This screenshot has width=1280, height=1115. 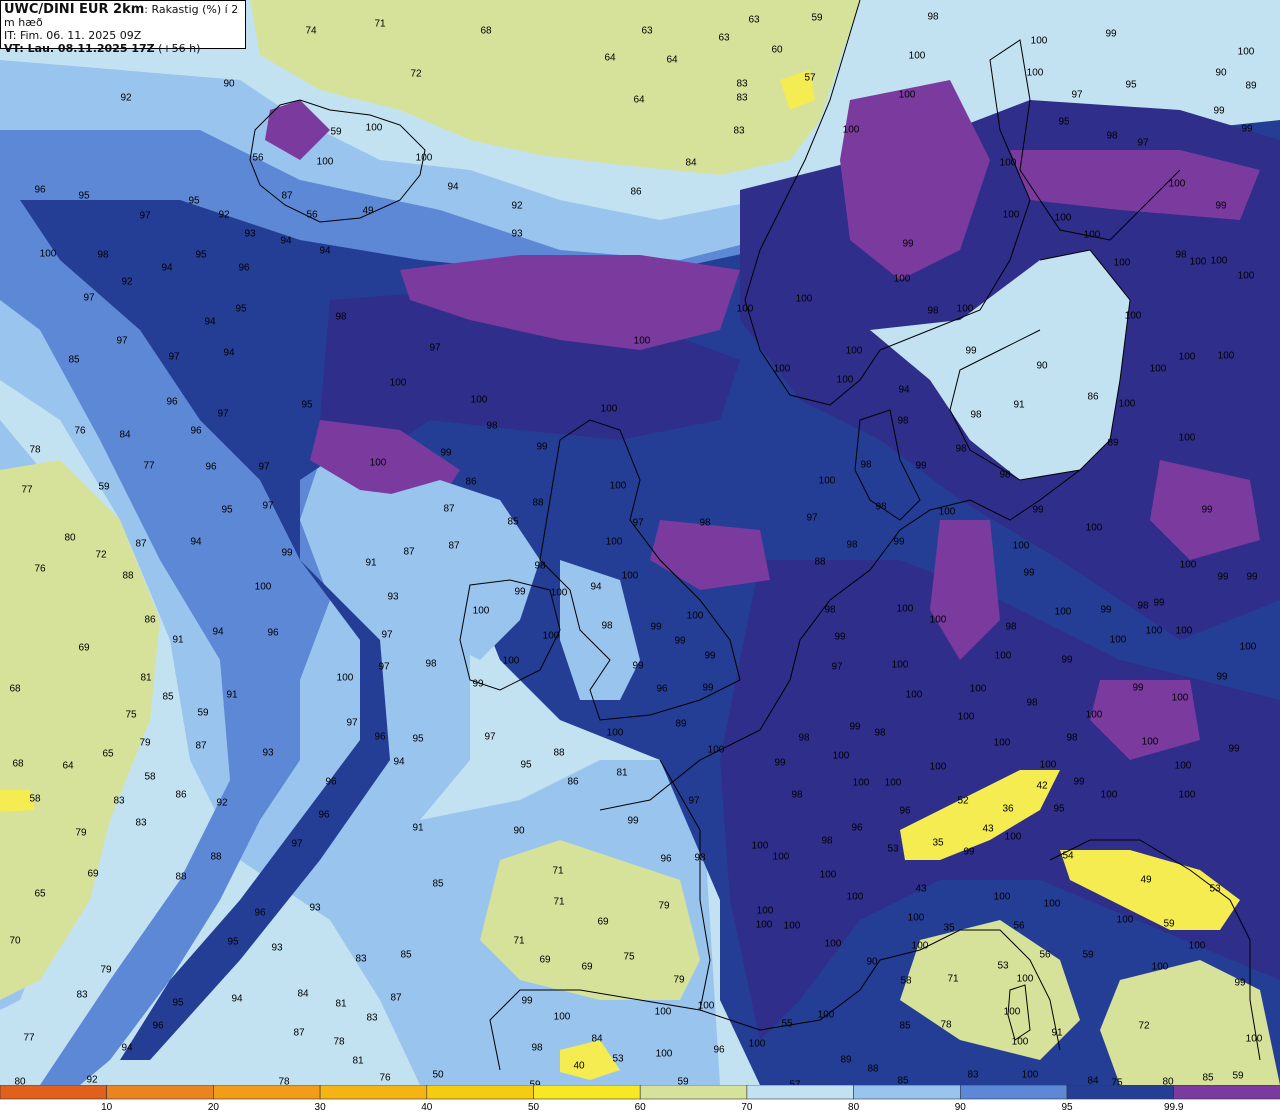 I want to click on legend-label: 90, so click(x=961, y=1107).